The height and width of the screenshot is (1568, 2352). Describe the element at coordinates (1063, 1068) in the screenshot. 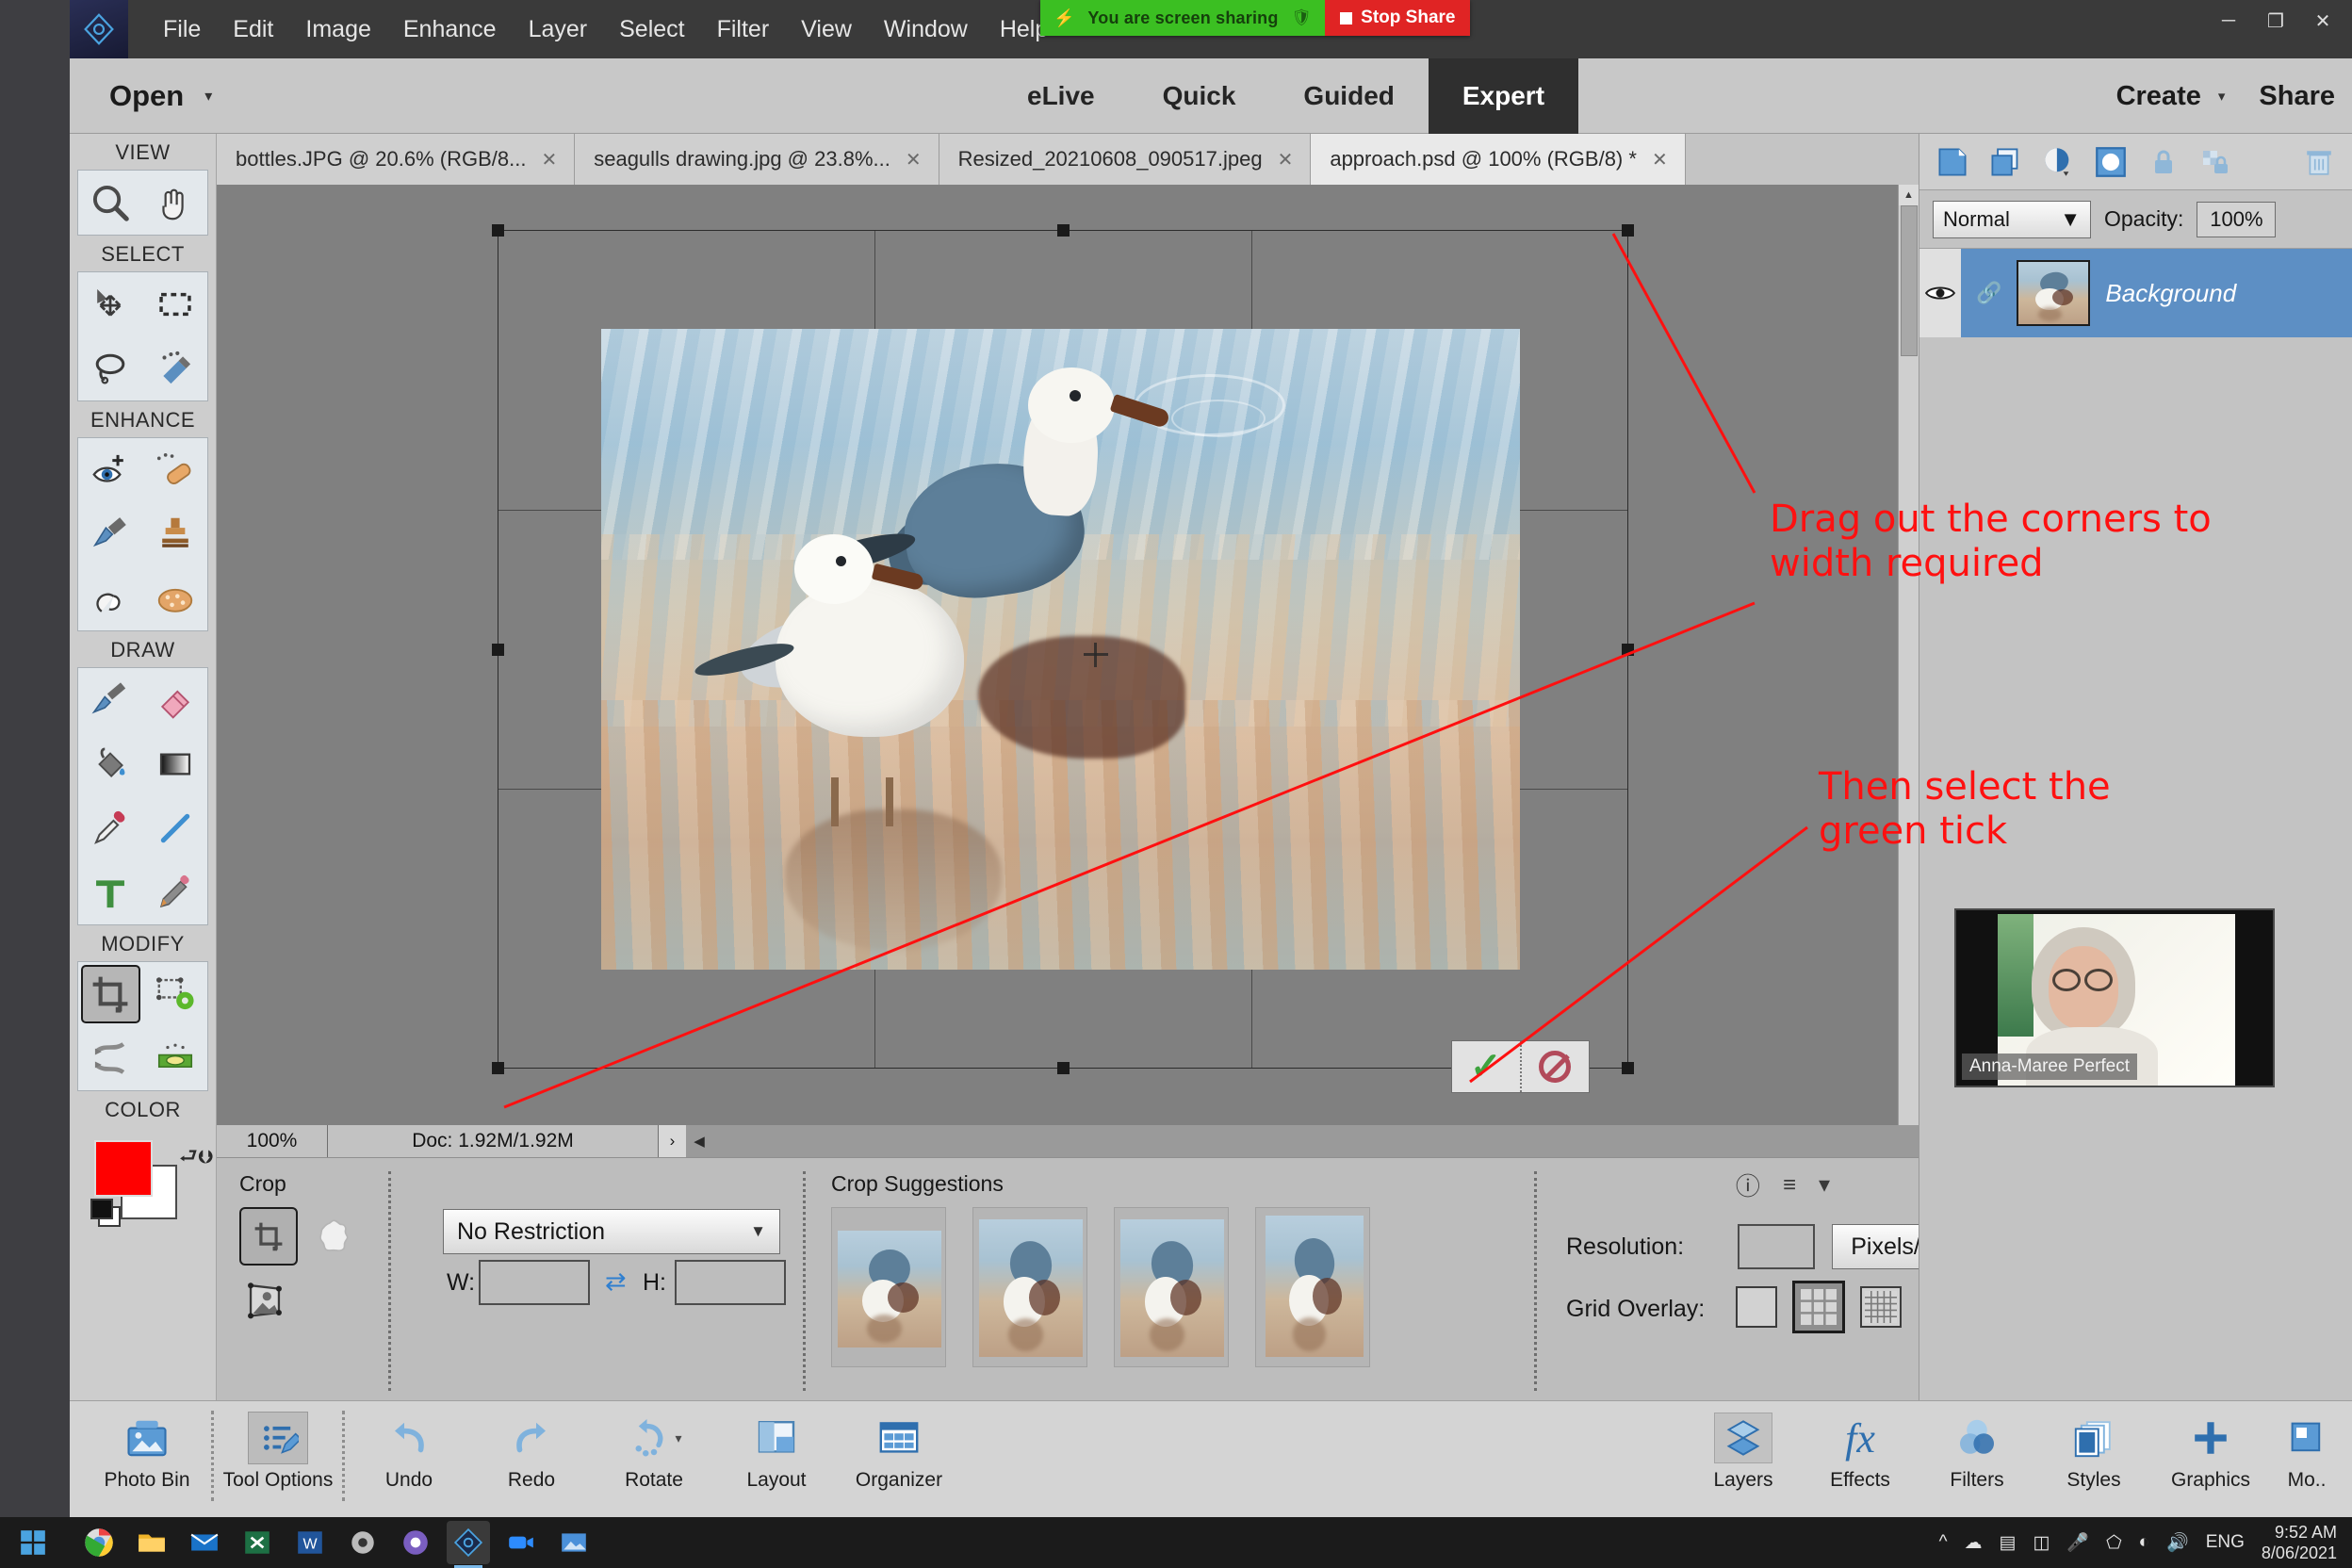

I see `crop-handle-bottom-center` at that location.